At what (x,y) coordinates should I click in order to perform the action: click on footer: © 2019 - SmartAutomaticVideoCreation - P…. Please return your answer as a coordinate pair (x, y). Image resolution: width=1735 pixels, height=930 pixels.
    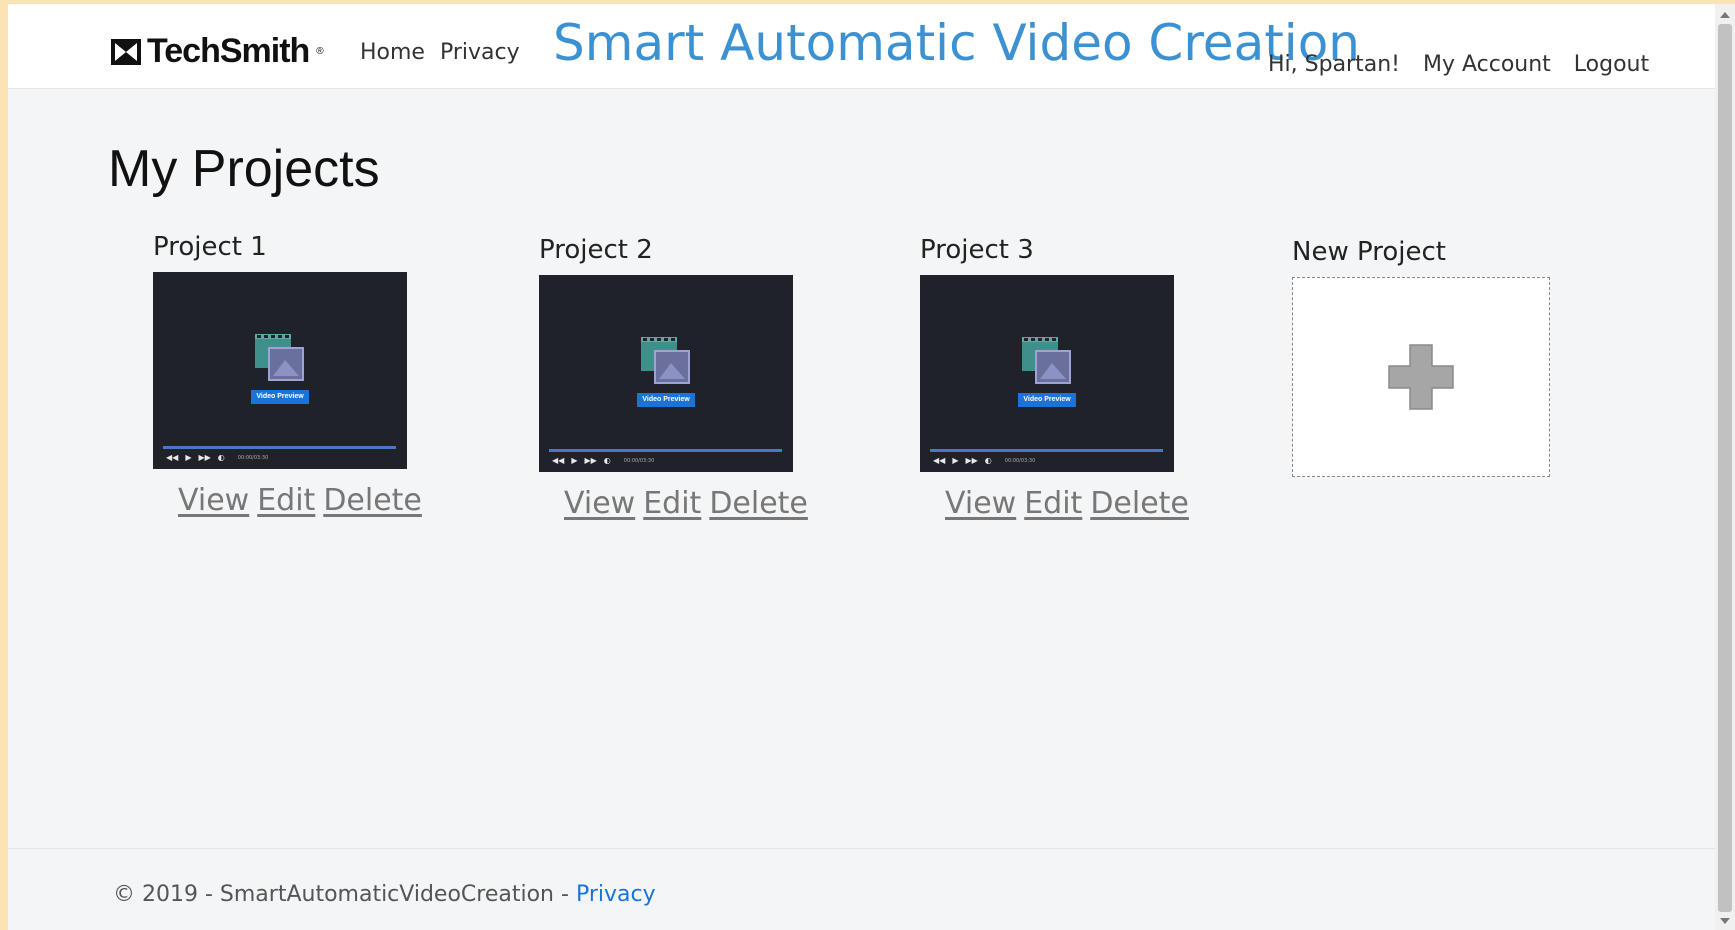
    Looking at the image, I should click on (384, 894).